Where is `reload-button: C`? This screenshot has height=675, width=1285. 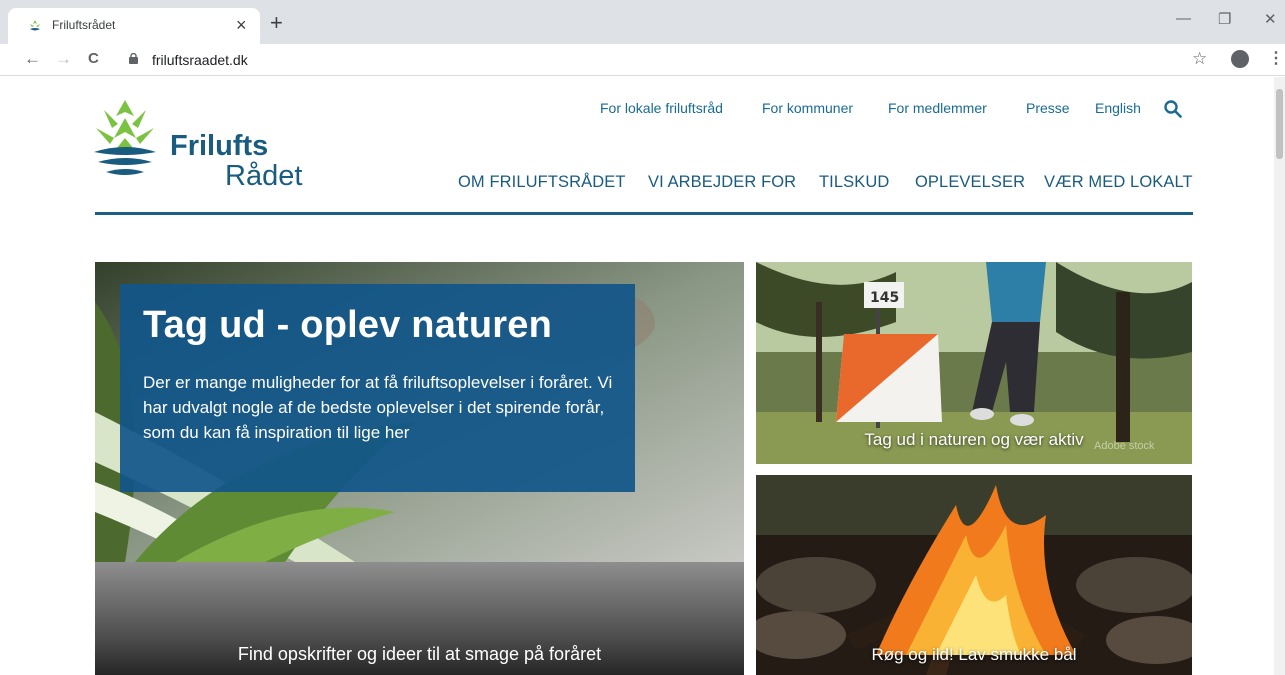 reload-button: C is located at coordinates (93, 59).